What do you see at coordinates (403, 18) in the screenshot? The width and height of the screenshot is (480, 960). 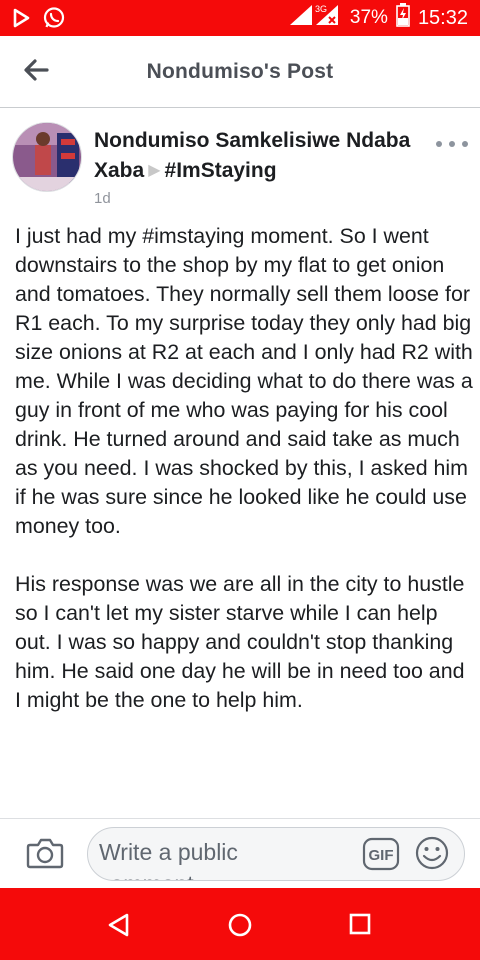 I see `battery-icon` at bounding box center [403, 18].